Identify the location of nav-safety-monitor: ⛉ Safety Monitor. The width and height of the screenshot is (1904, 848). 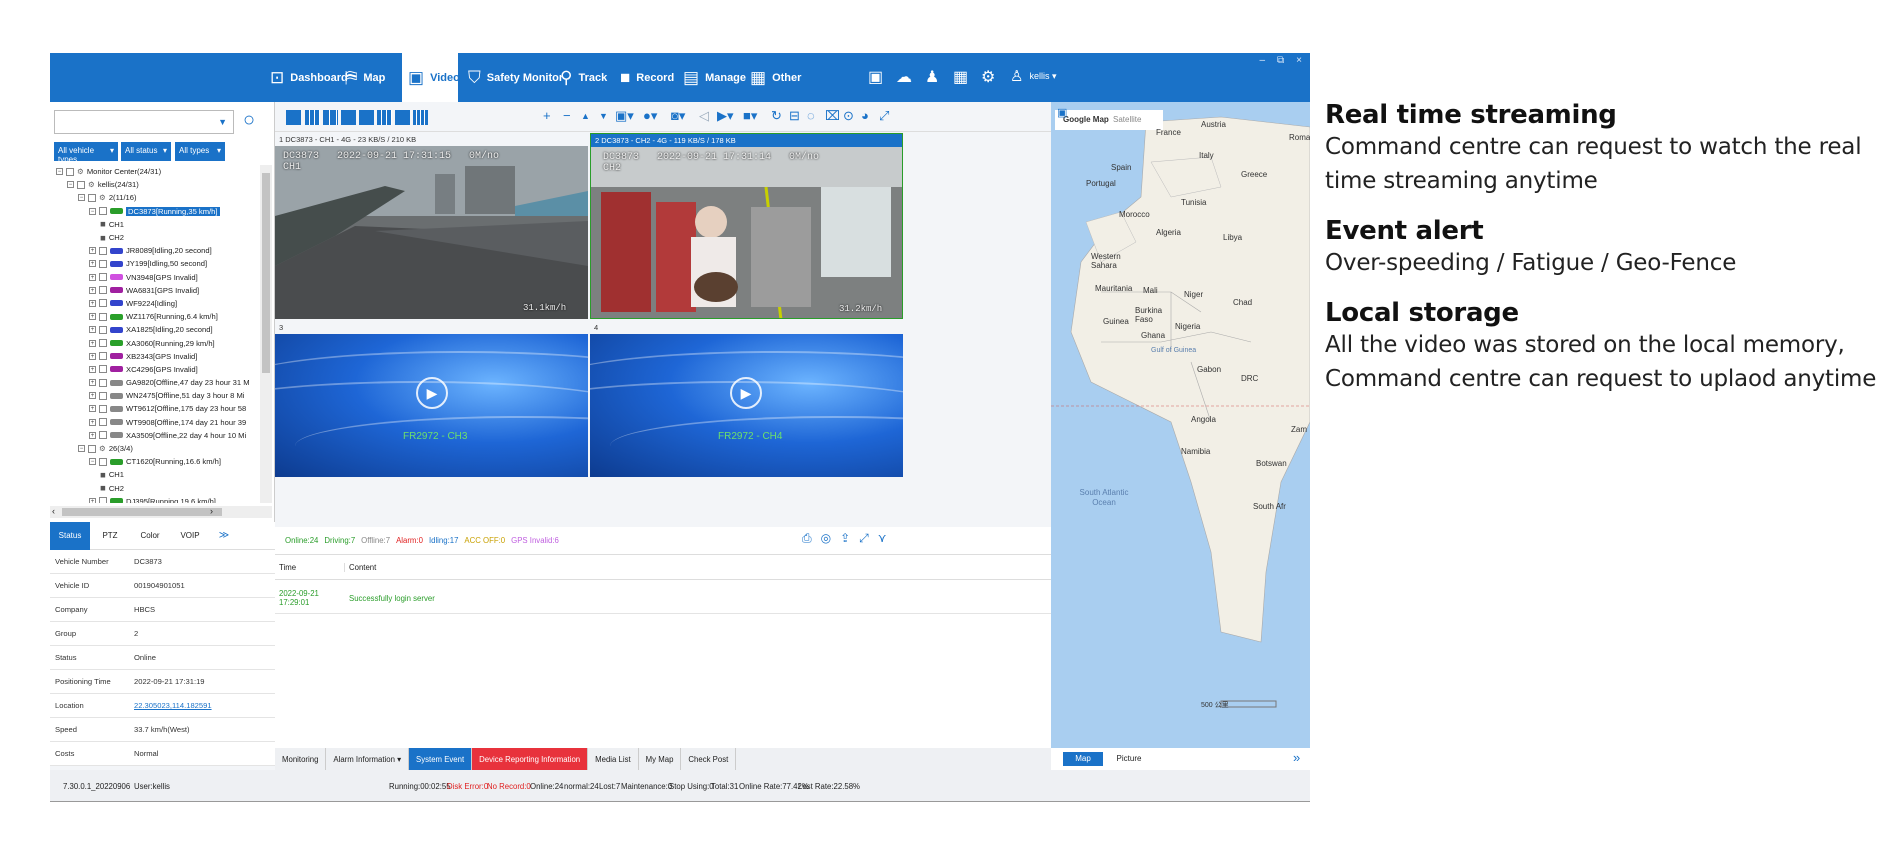
(515, 77).